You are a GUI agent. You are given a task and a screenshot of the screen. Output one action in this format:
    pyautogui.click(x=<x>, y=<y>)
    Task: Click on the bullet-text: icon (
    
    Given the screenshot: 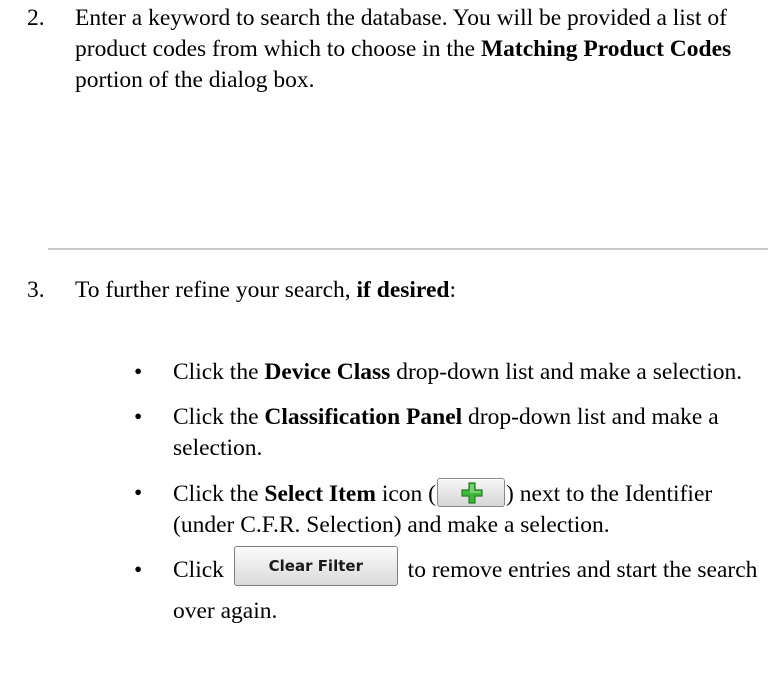 What is the action you would take?
    pyautogui.click(x=405, y=494)
    